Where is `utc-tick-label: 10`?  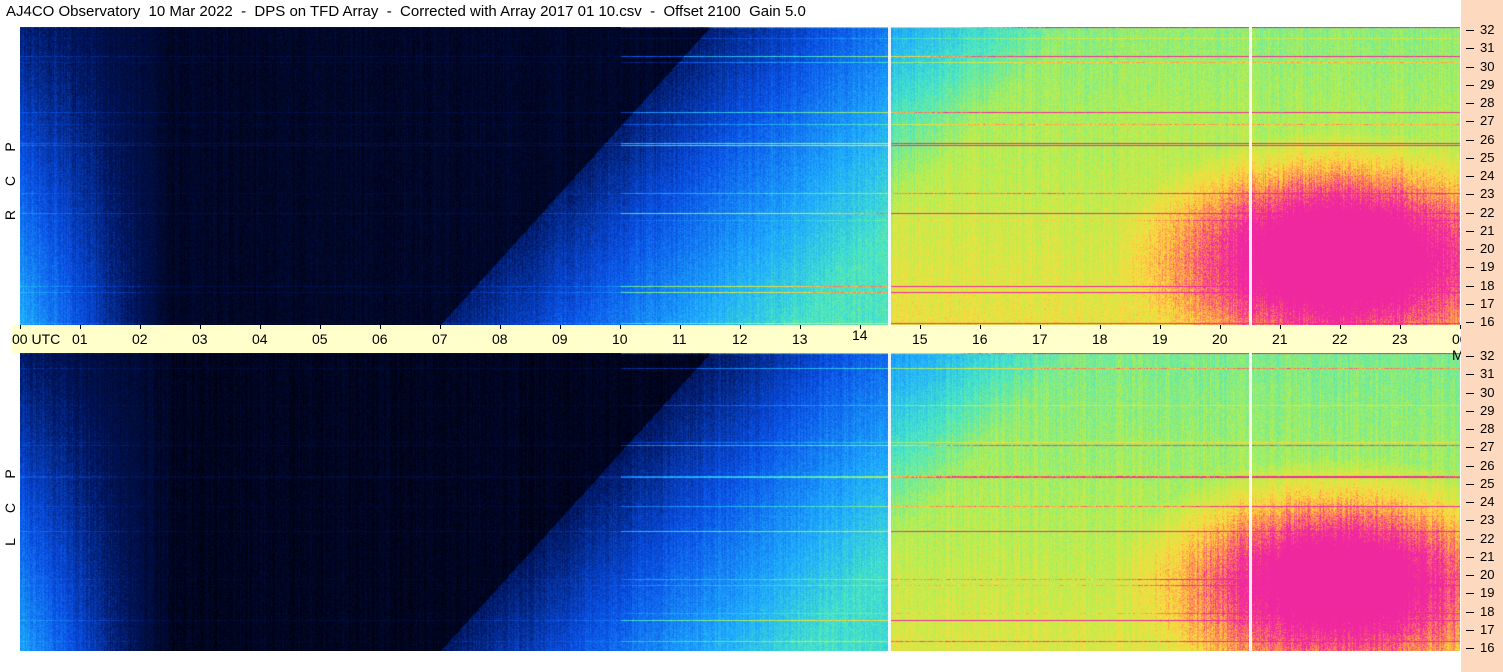 utc-tick-label: 10 is located at coordinates (620, 339).